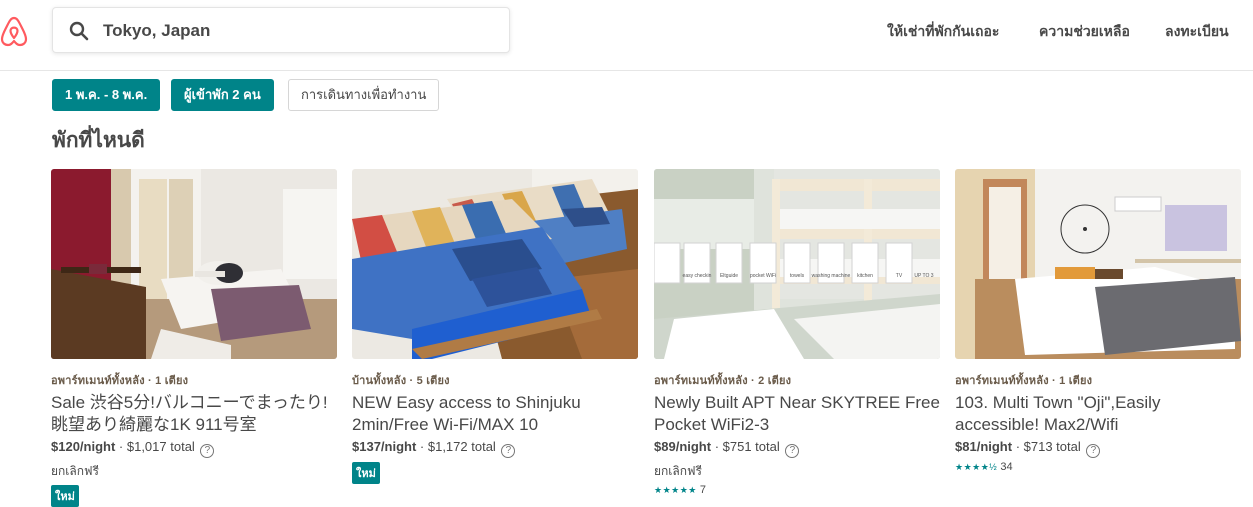  I want to click on listing-price: $81/night · $713 total ?, so click(1098, 448).